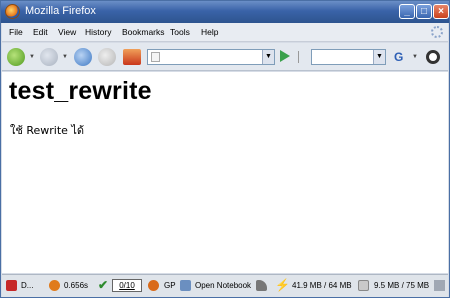  I want to click on reload-icon, so click(83, 57).